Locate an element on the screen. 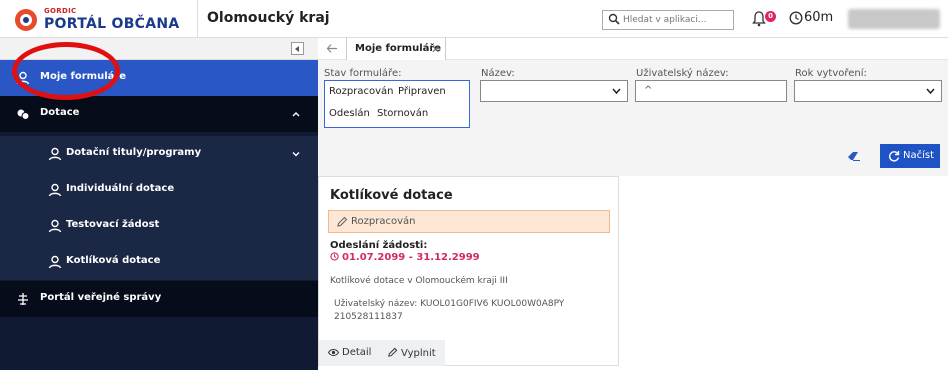 The image size is (948, 370). user-name-blurred is located at coordinates (894, 19).